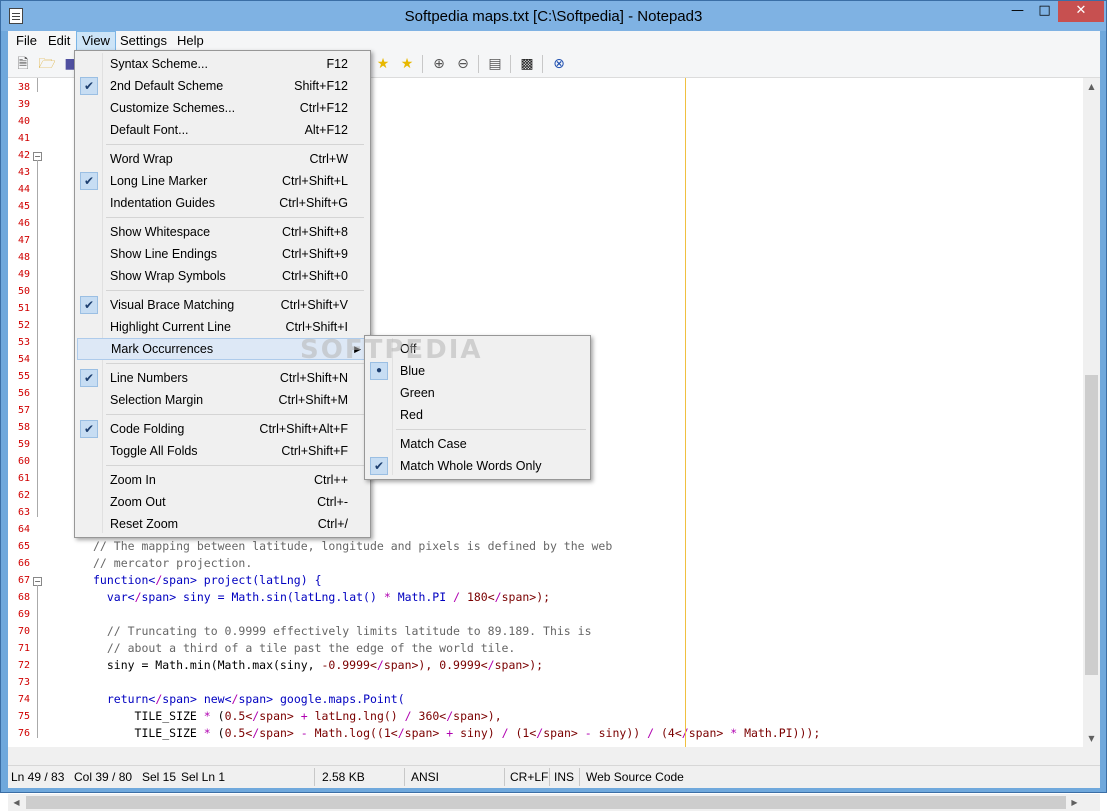 The width and height of the screenshot is (1107, 811). Describe the element at coordinates (559, 64) in the screenshot. I see `close-circle-icon: ⊗` at that location.